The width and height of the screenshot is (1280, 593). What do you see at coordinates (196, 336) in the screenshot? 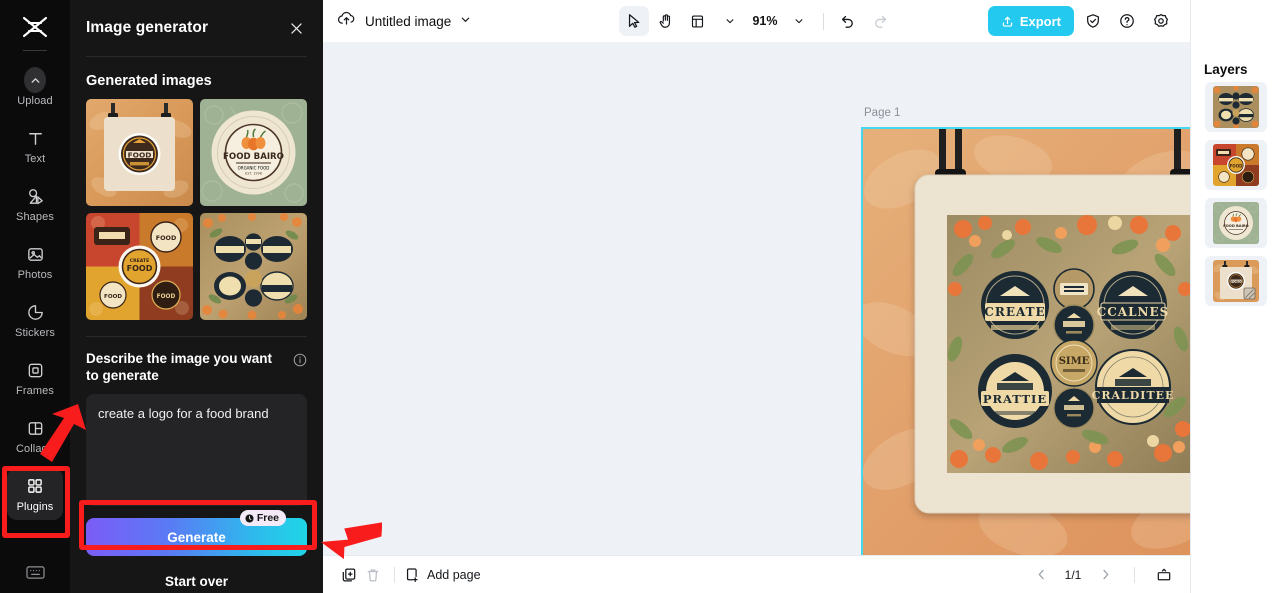
I see `panel-section-divider` at bounding box center [196, 336].